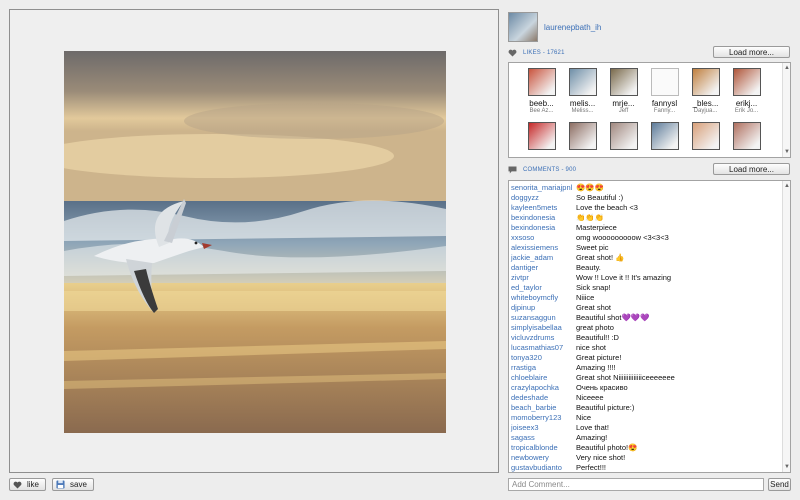  What do you see at coordinates (649, 298) in the screenshot?
I see `comment-row: whiteboymcfly Niiice` at bounding box center [649, 298].